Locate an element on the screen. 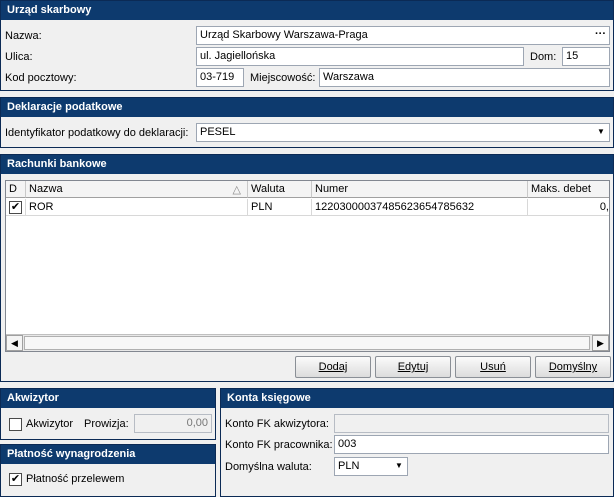  panel-konta: Konta księgowe Konto FK akwizytora is located at coordinates (417, 442).